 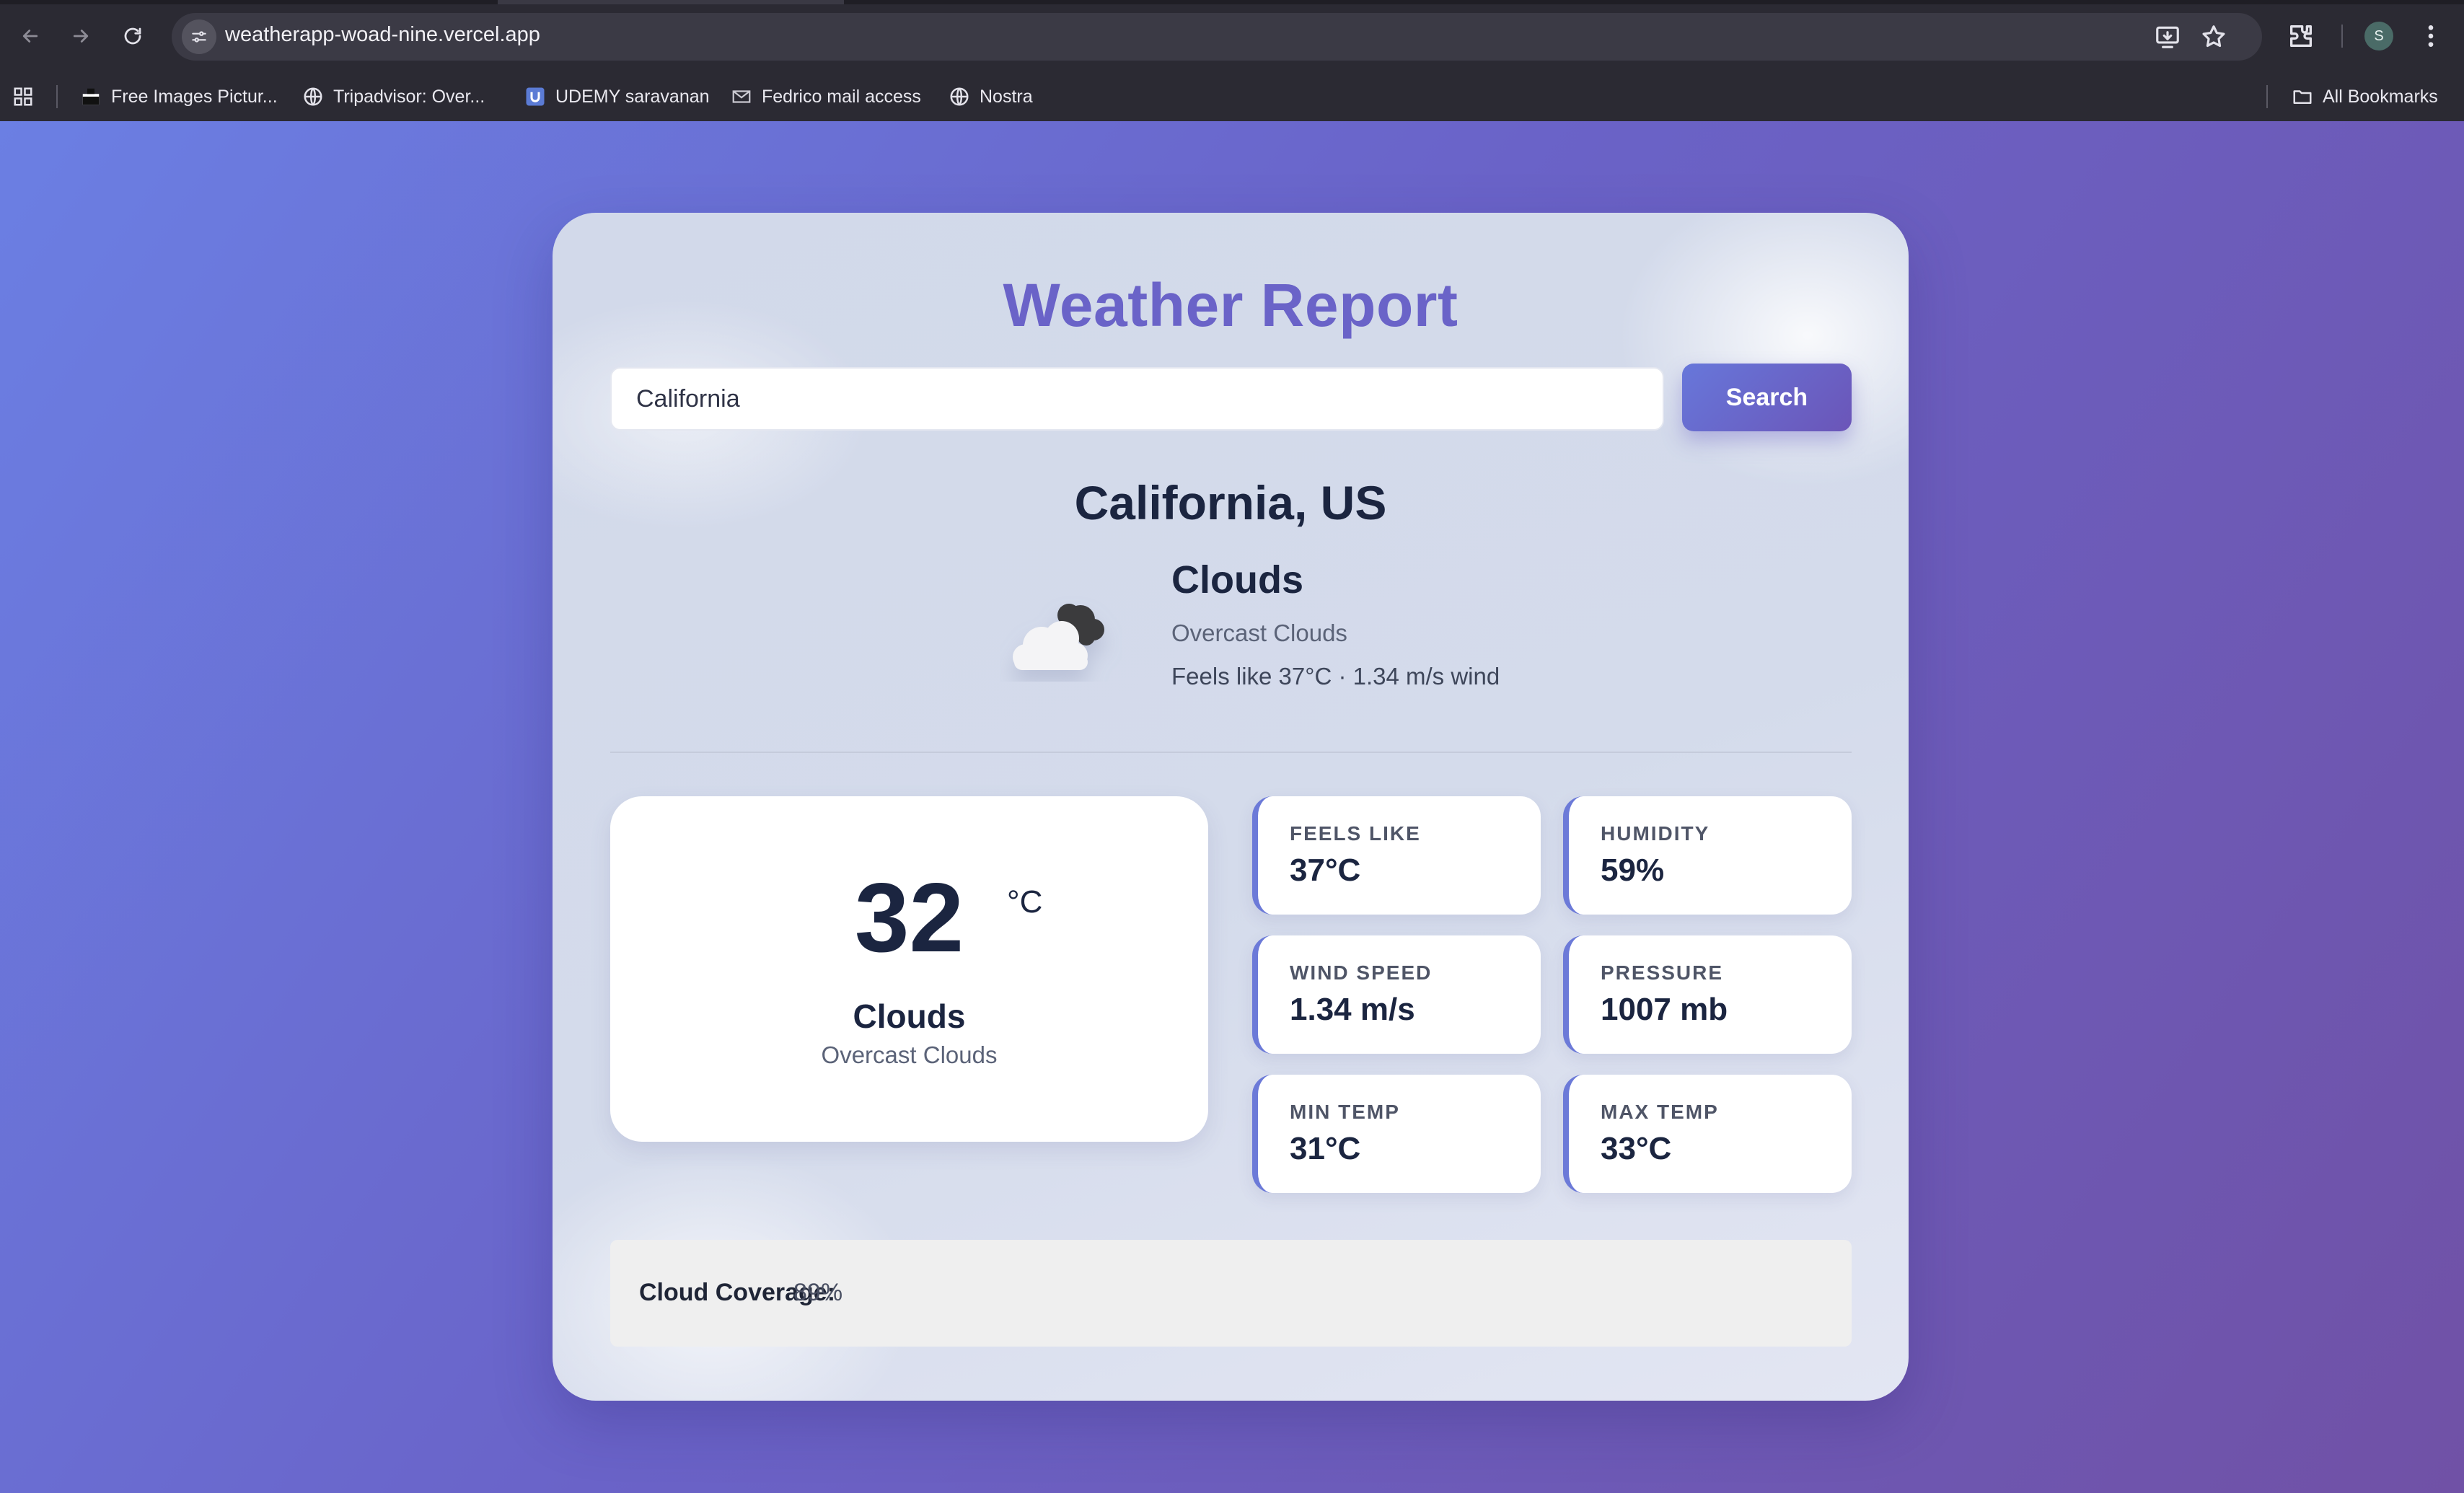 I want to click on section-divider, so click(x=1231, y=752).